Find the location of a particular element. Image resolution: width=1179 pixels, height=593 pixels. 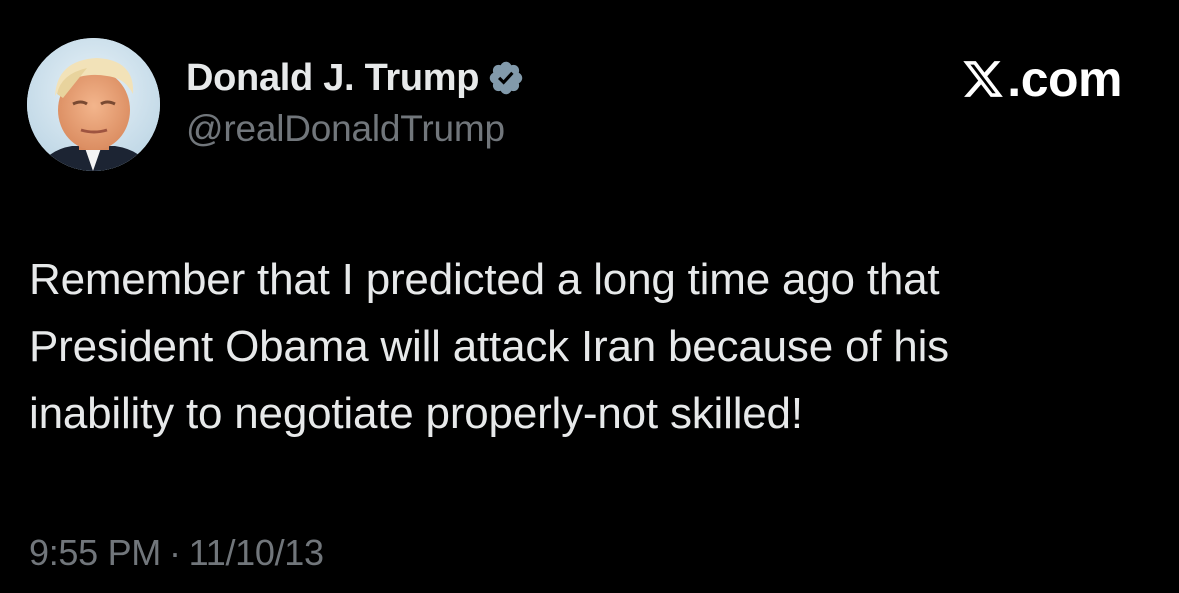

author-name-row: Donald J. Trump is located at coordinates (355, 78).